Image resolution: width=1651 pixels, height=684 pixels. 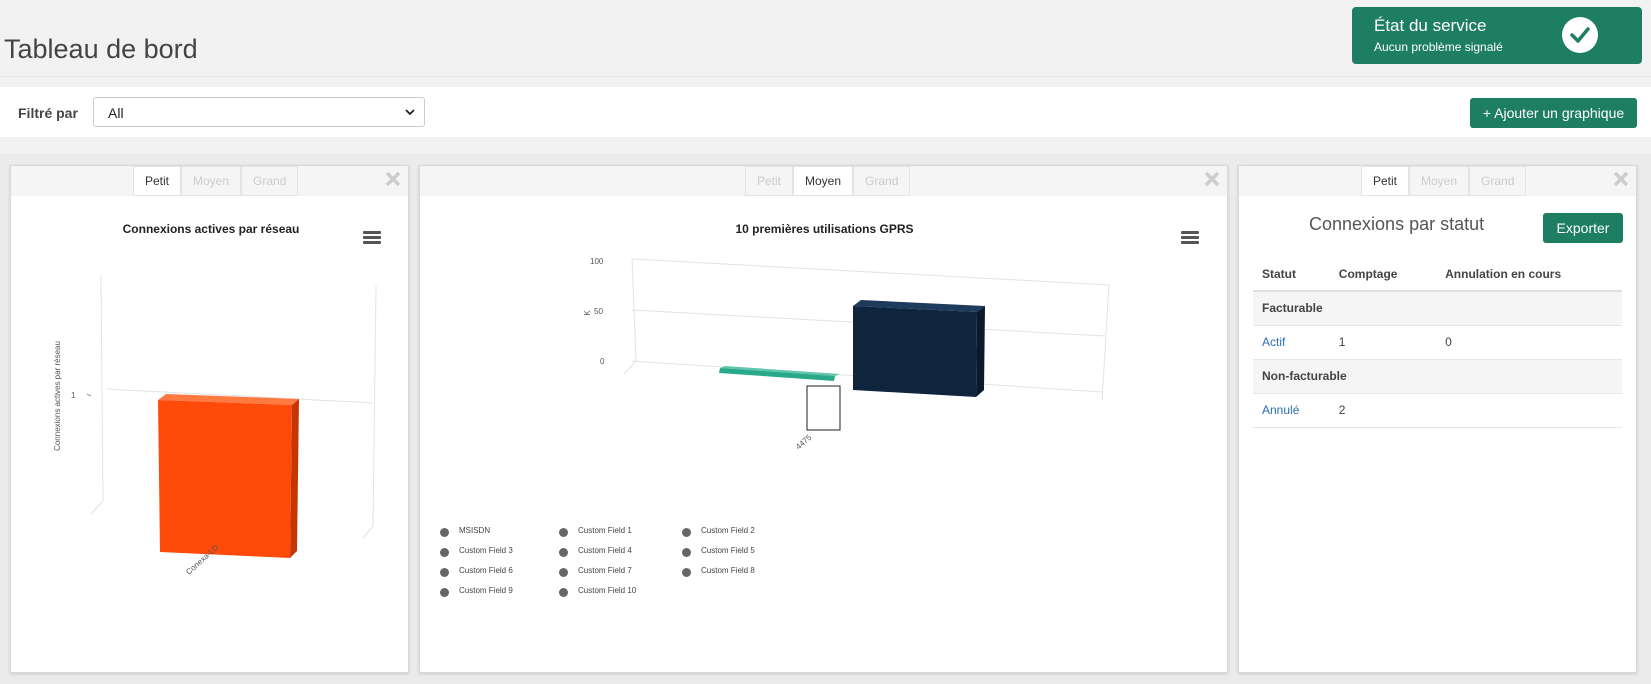 What do you see at coordinates (486, 570) in the screenshot?
I see `legend-label: Custom Field 6` at bounding box center [486, 570].